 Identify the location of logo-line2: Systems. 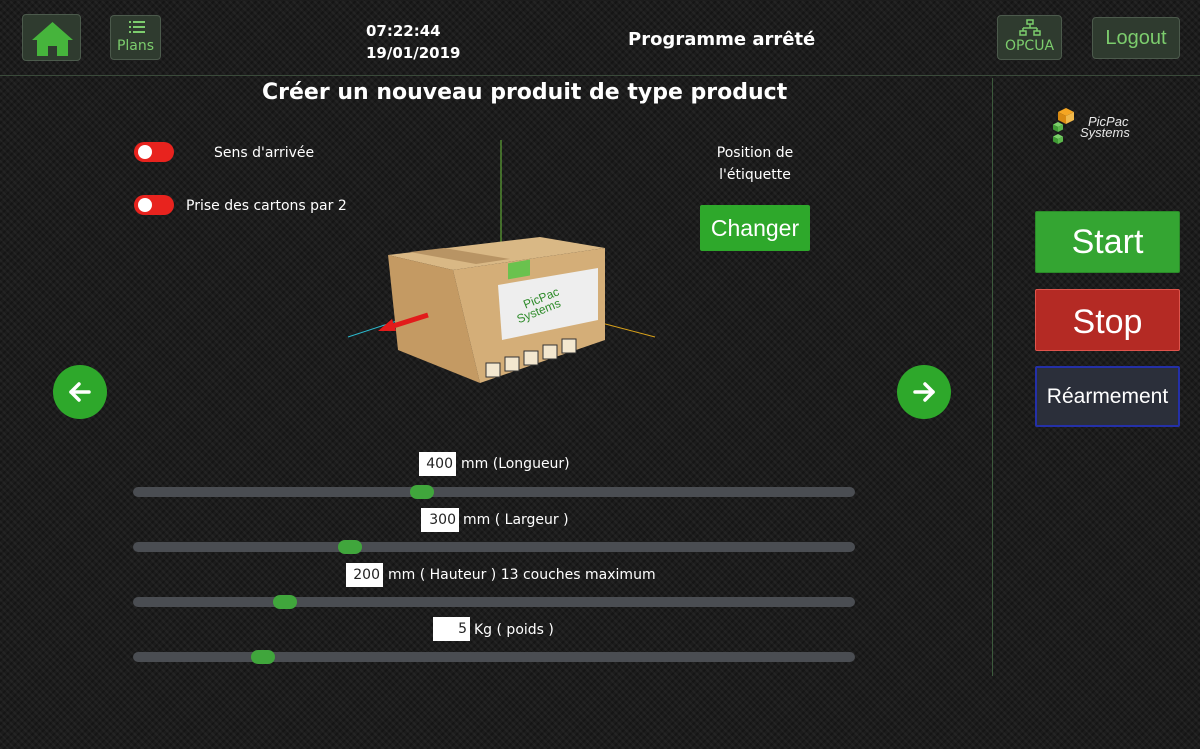
(1105, 132).